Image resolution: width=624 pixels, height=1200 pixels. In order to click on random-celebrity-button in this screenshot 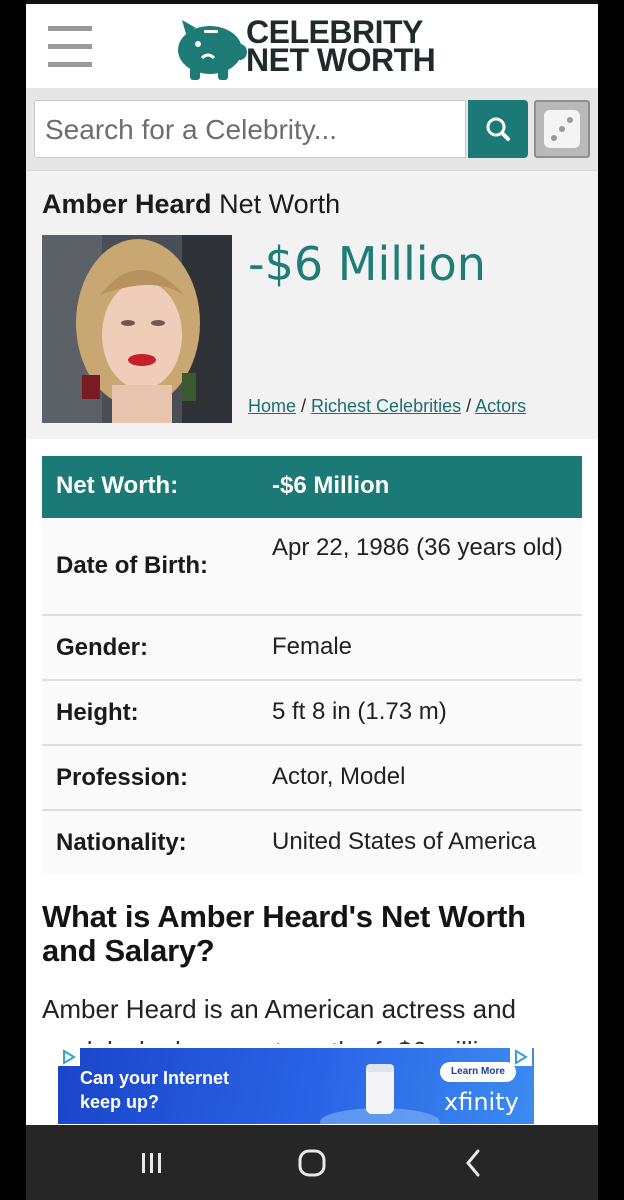, I will do `click(562, 129)`.